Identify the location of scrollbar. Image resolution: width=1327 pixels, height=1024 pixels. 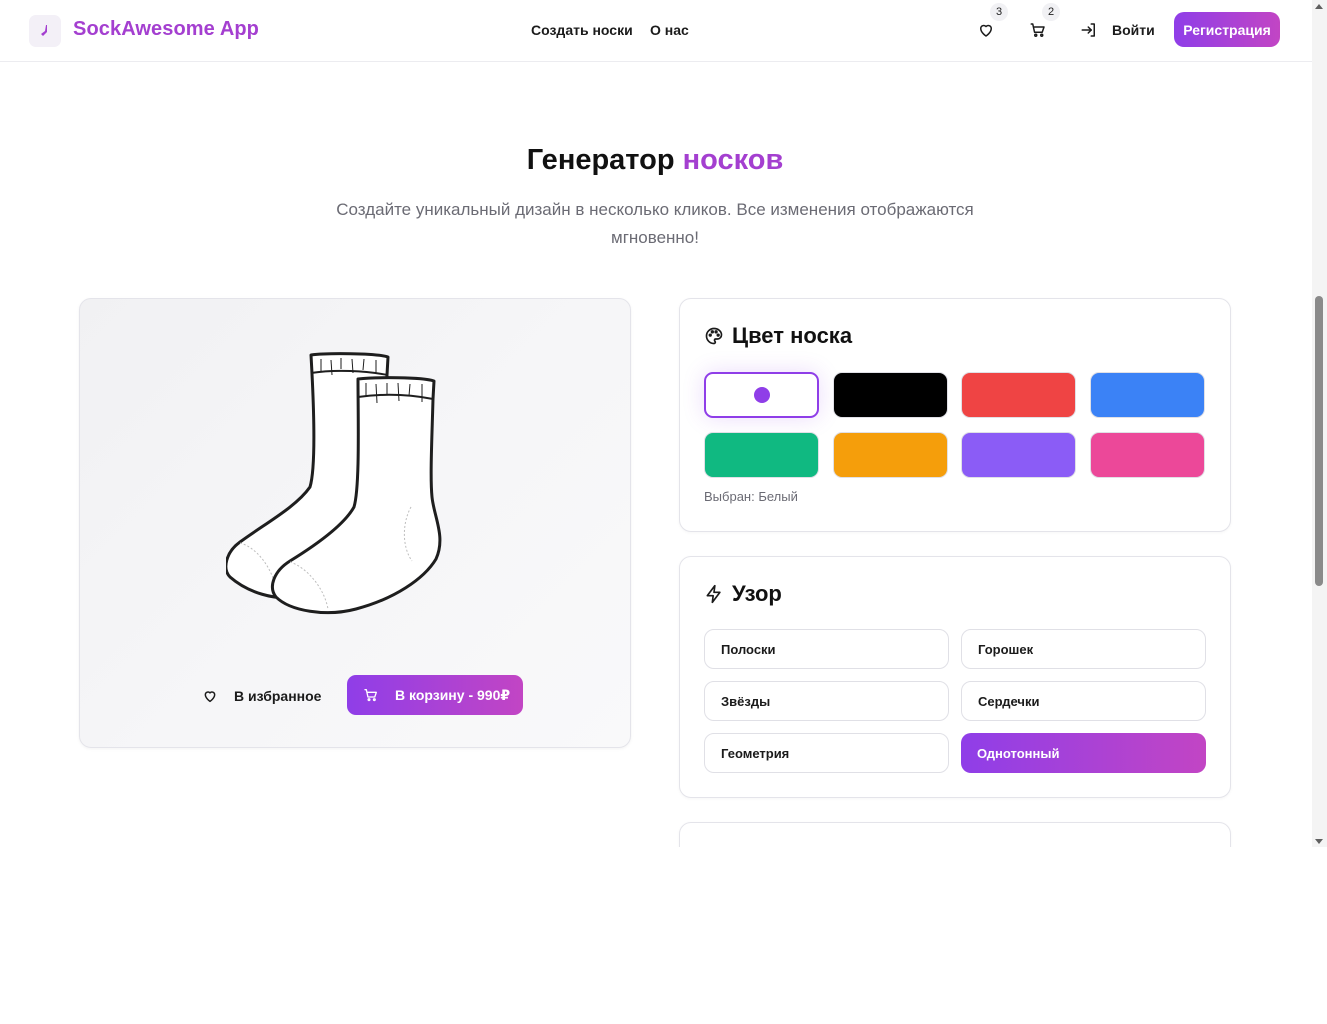
(1319, 423).